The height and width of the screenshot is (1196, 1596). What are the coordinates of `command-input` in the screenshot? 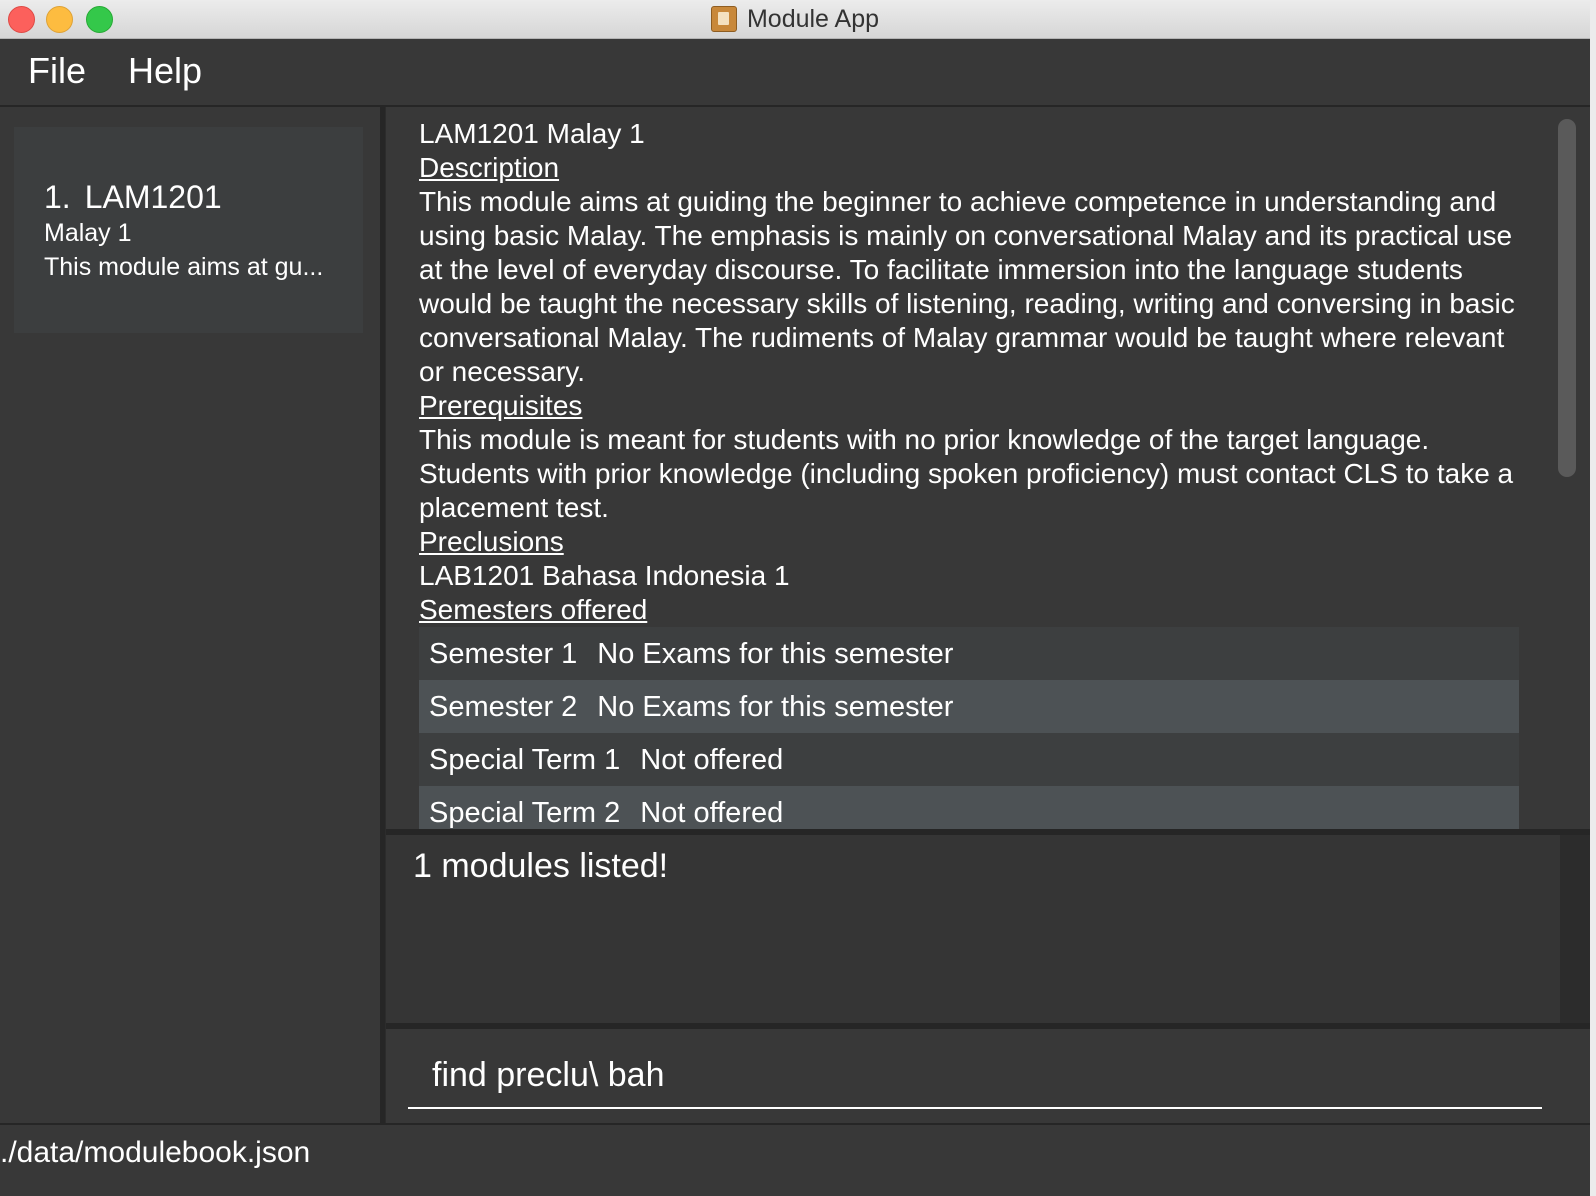 It's located at (975, 1076).